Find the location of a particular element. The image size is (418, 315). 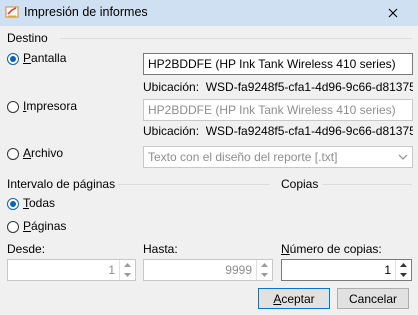

archivo-format-select: Texto con el diseño del reporte [.txt] is located at coordinates (278, 157).